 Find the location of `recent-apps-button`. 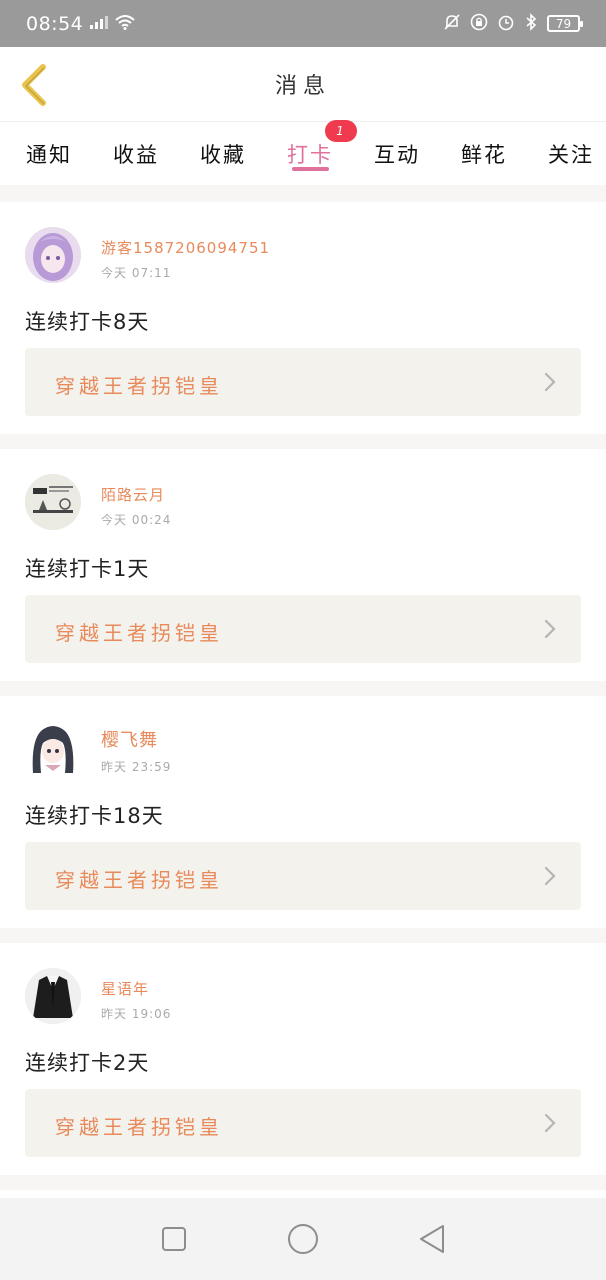

recent-apps-button is located at coordinates (174, 1239).